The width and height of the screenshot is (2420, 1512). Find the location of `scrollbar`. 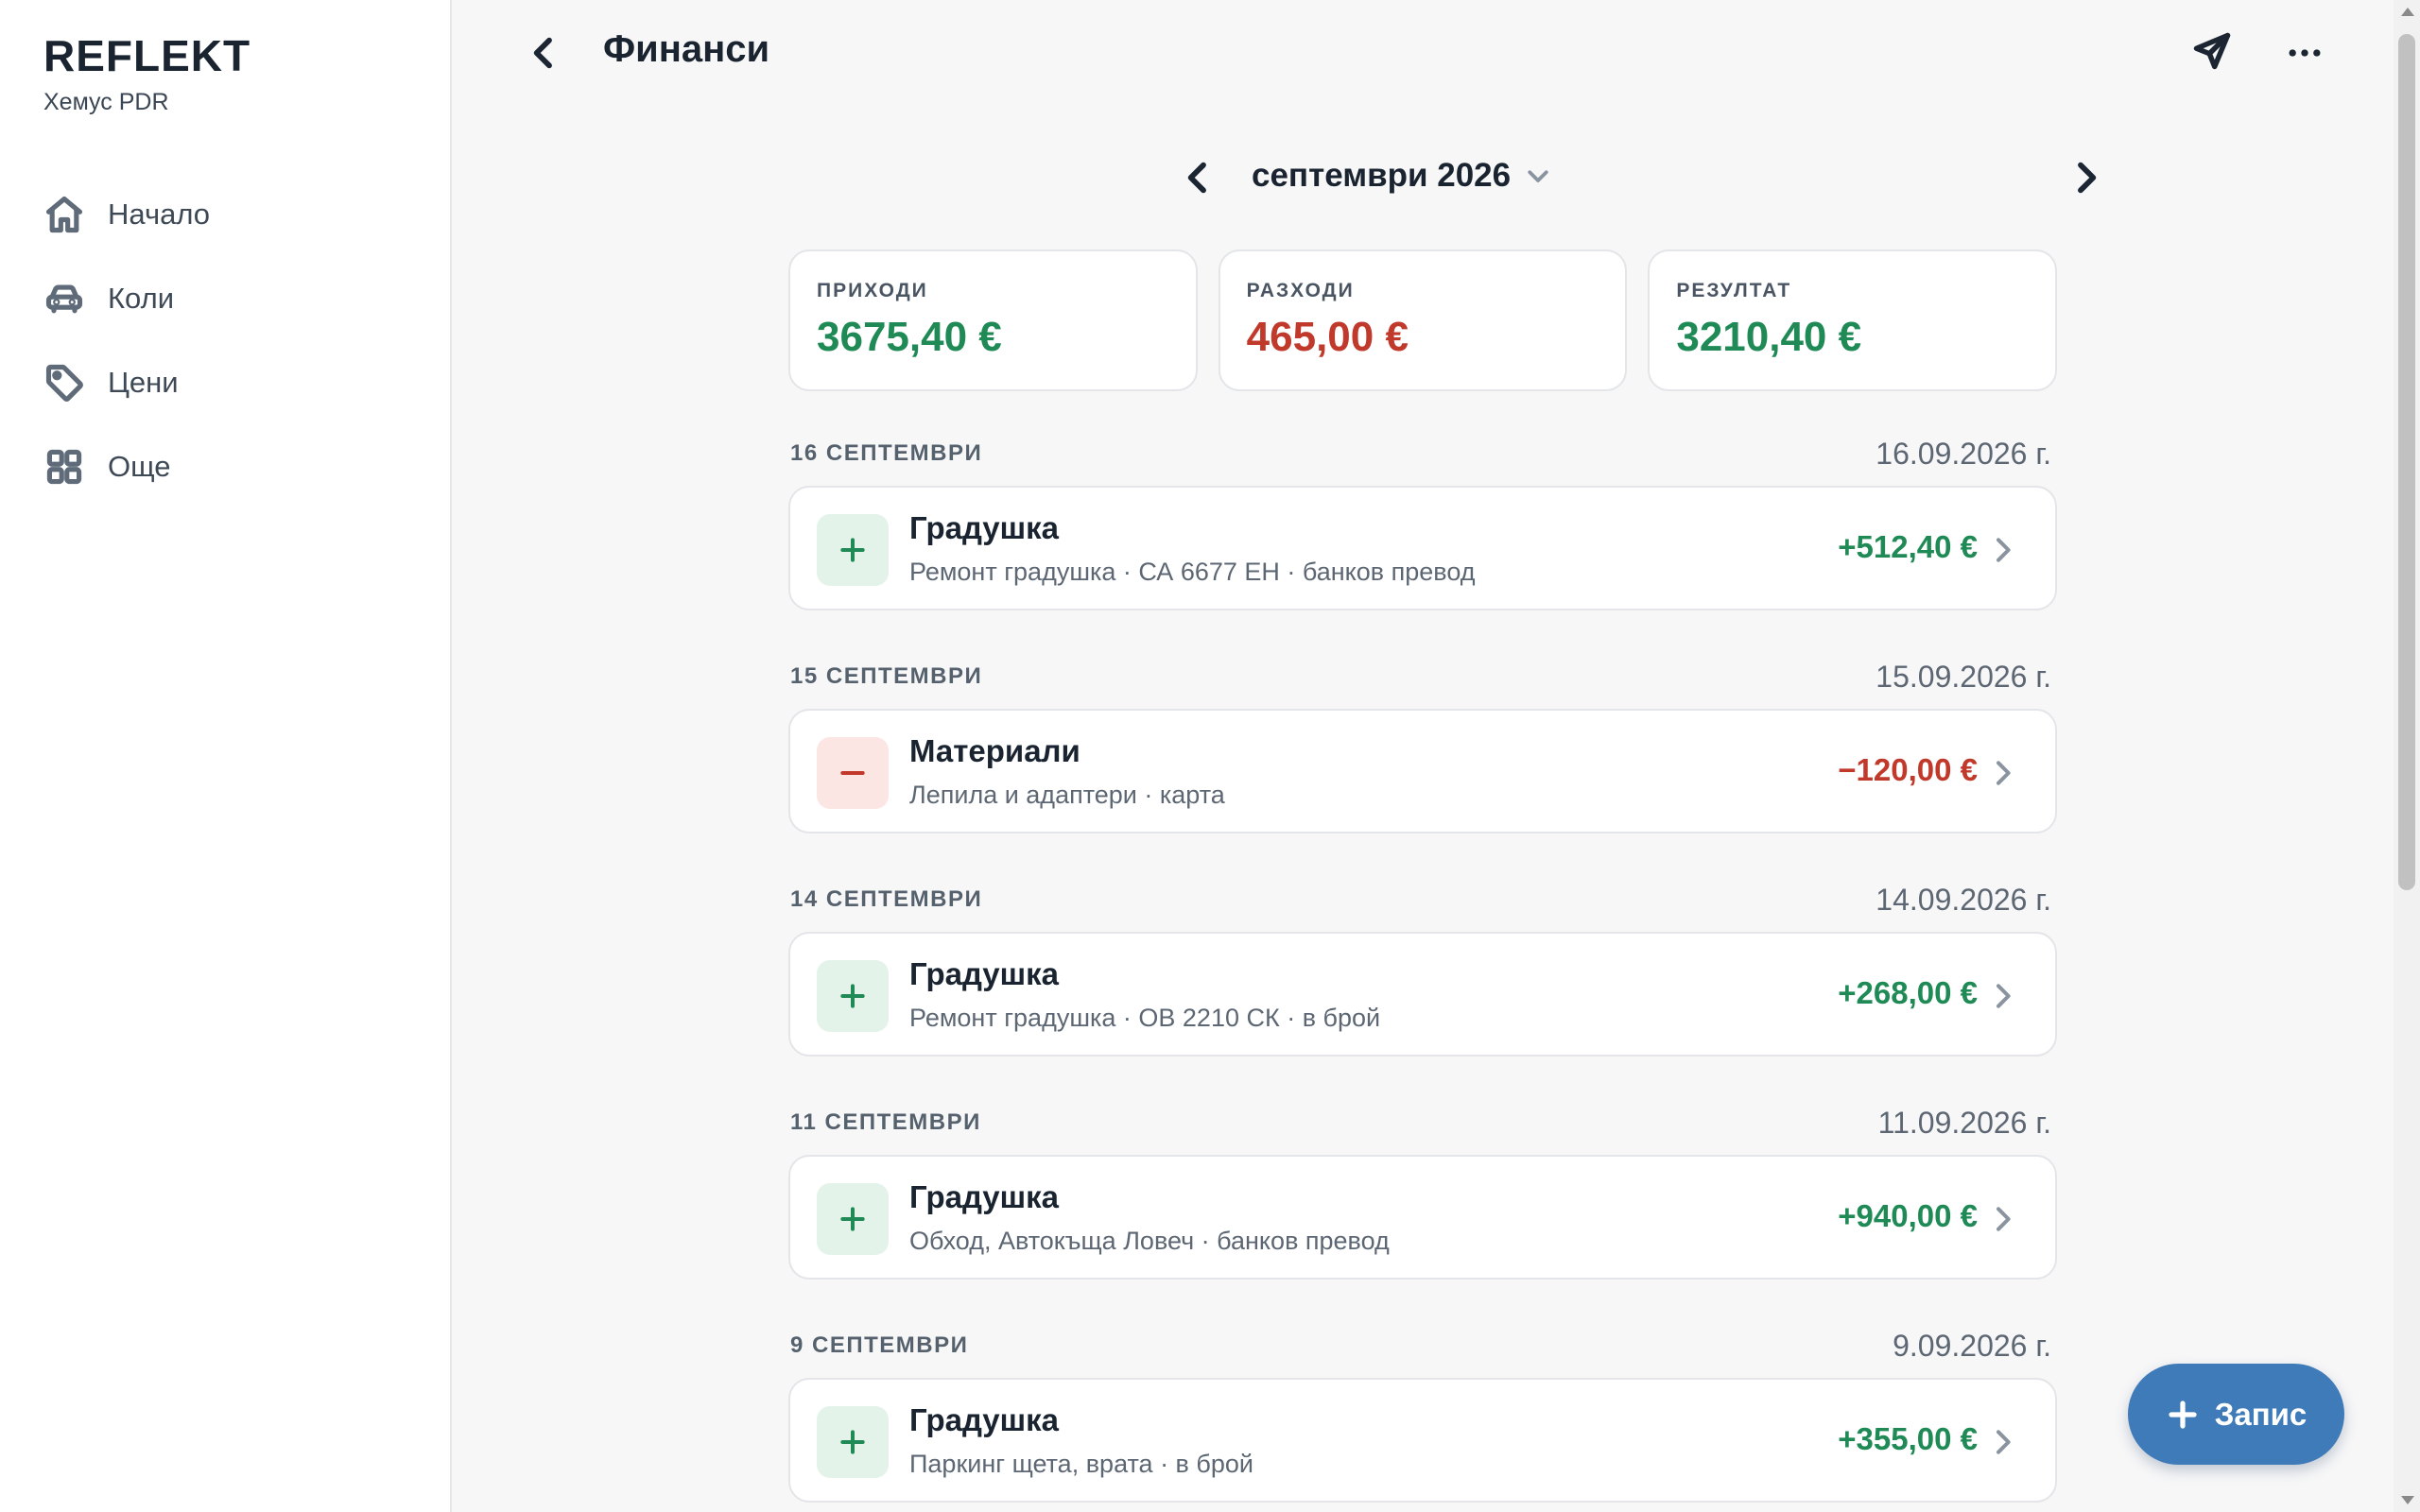

scrollbar is located at coordinates (2407, 756).